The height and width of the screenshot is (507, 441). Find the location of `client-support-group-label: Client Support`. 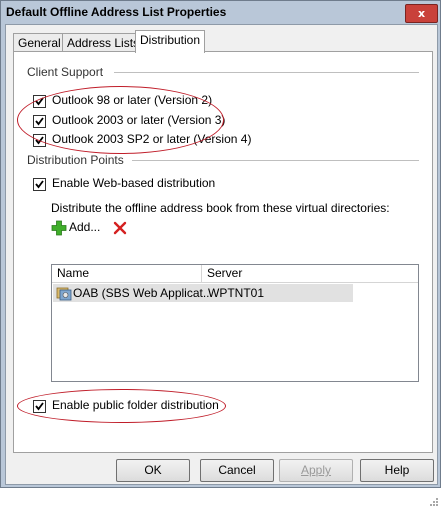

client-support-group-label: Client Support is located at coordinates (65, 72).